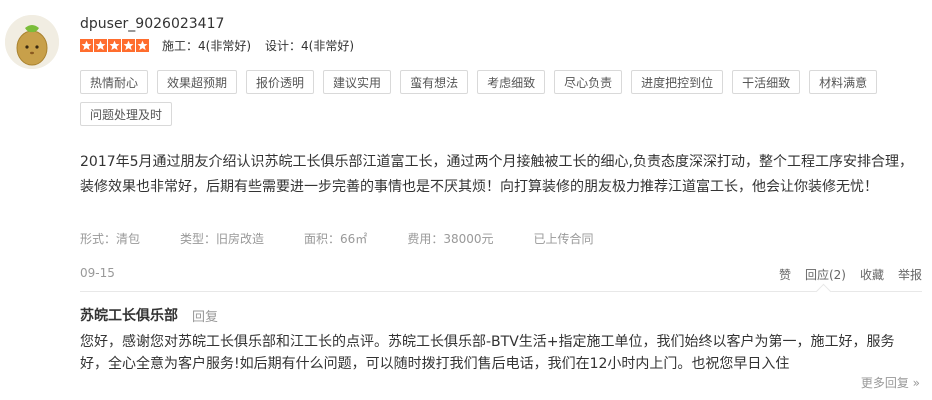 The height and width of the screenshot is (400, 932). Describe the element at coordinates (910, 274) in the screenshot. I see `report-button: 举报` at that location.